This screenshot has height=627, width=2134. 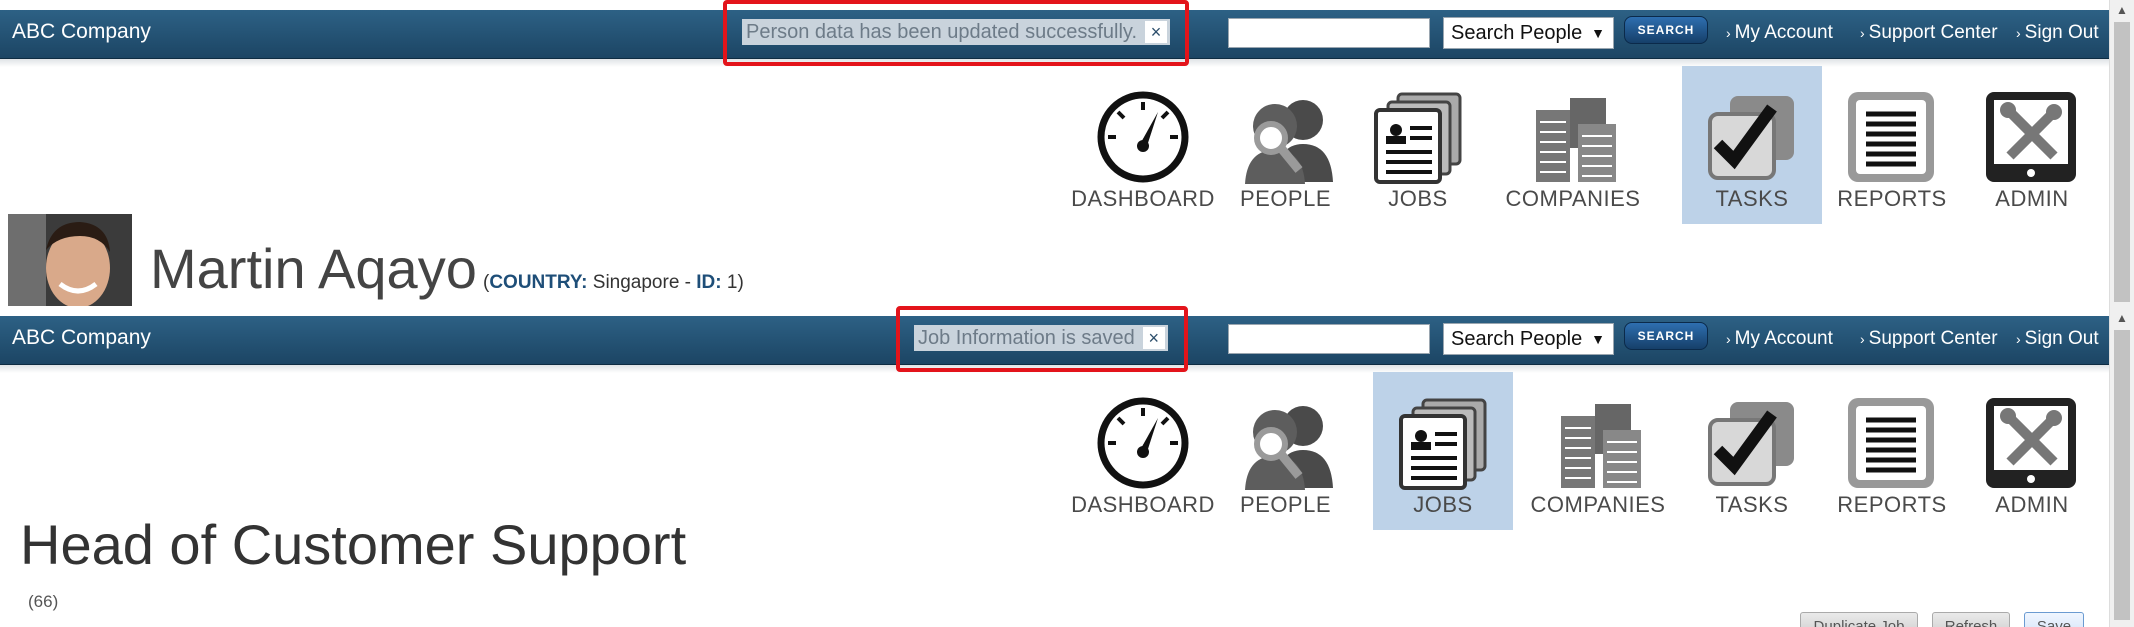 I want to click on person-meta: (COUNTRY: Singapore - ID: 1), so click(x=613, y=282).